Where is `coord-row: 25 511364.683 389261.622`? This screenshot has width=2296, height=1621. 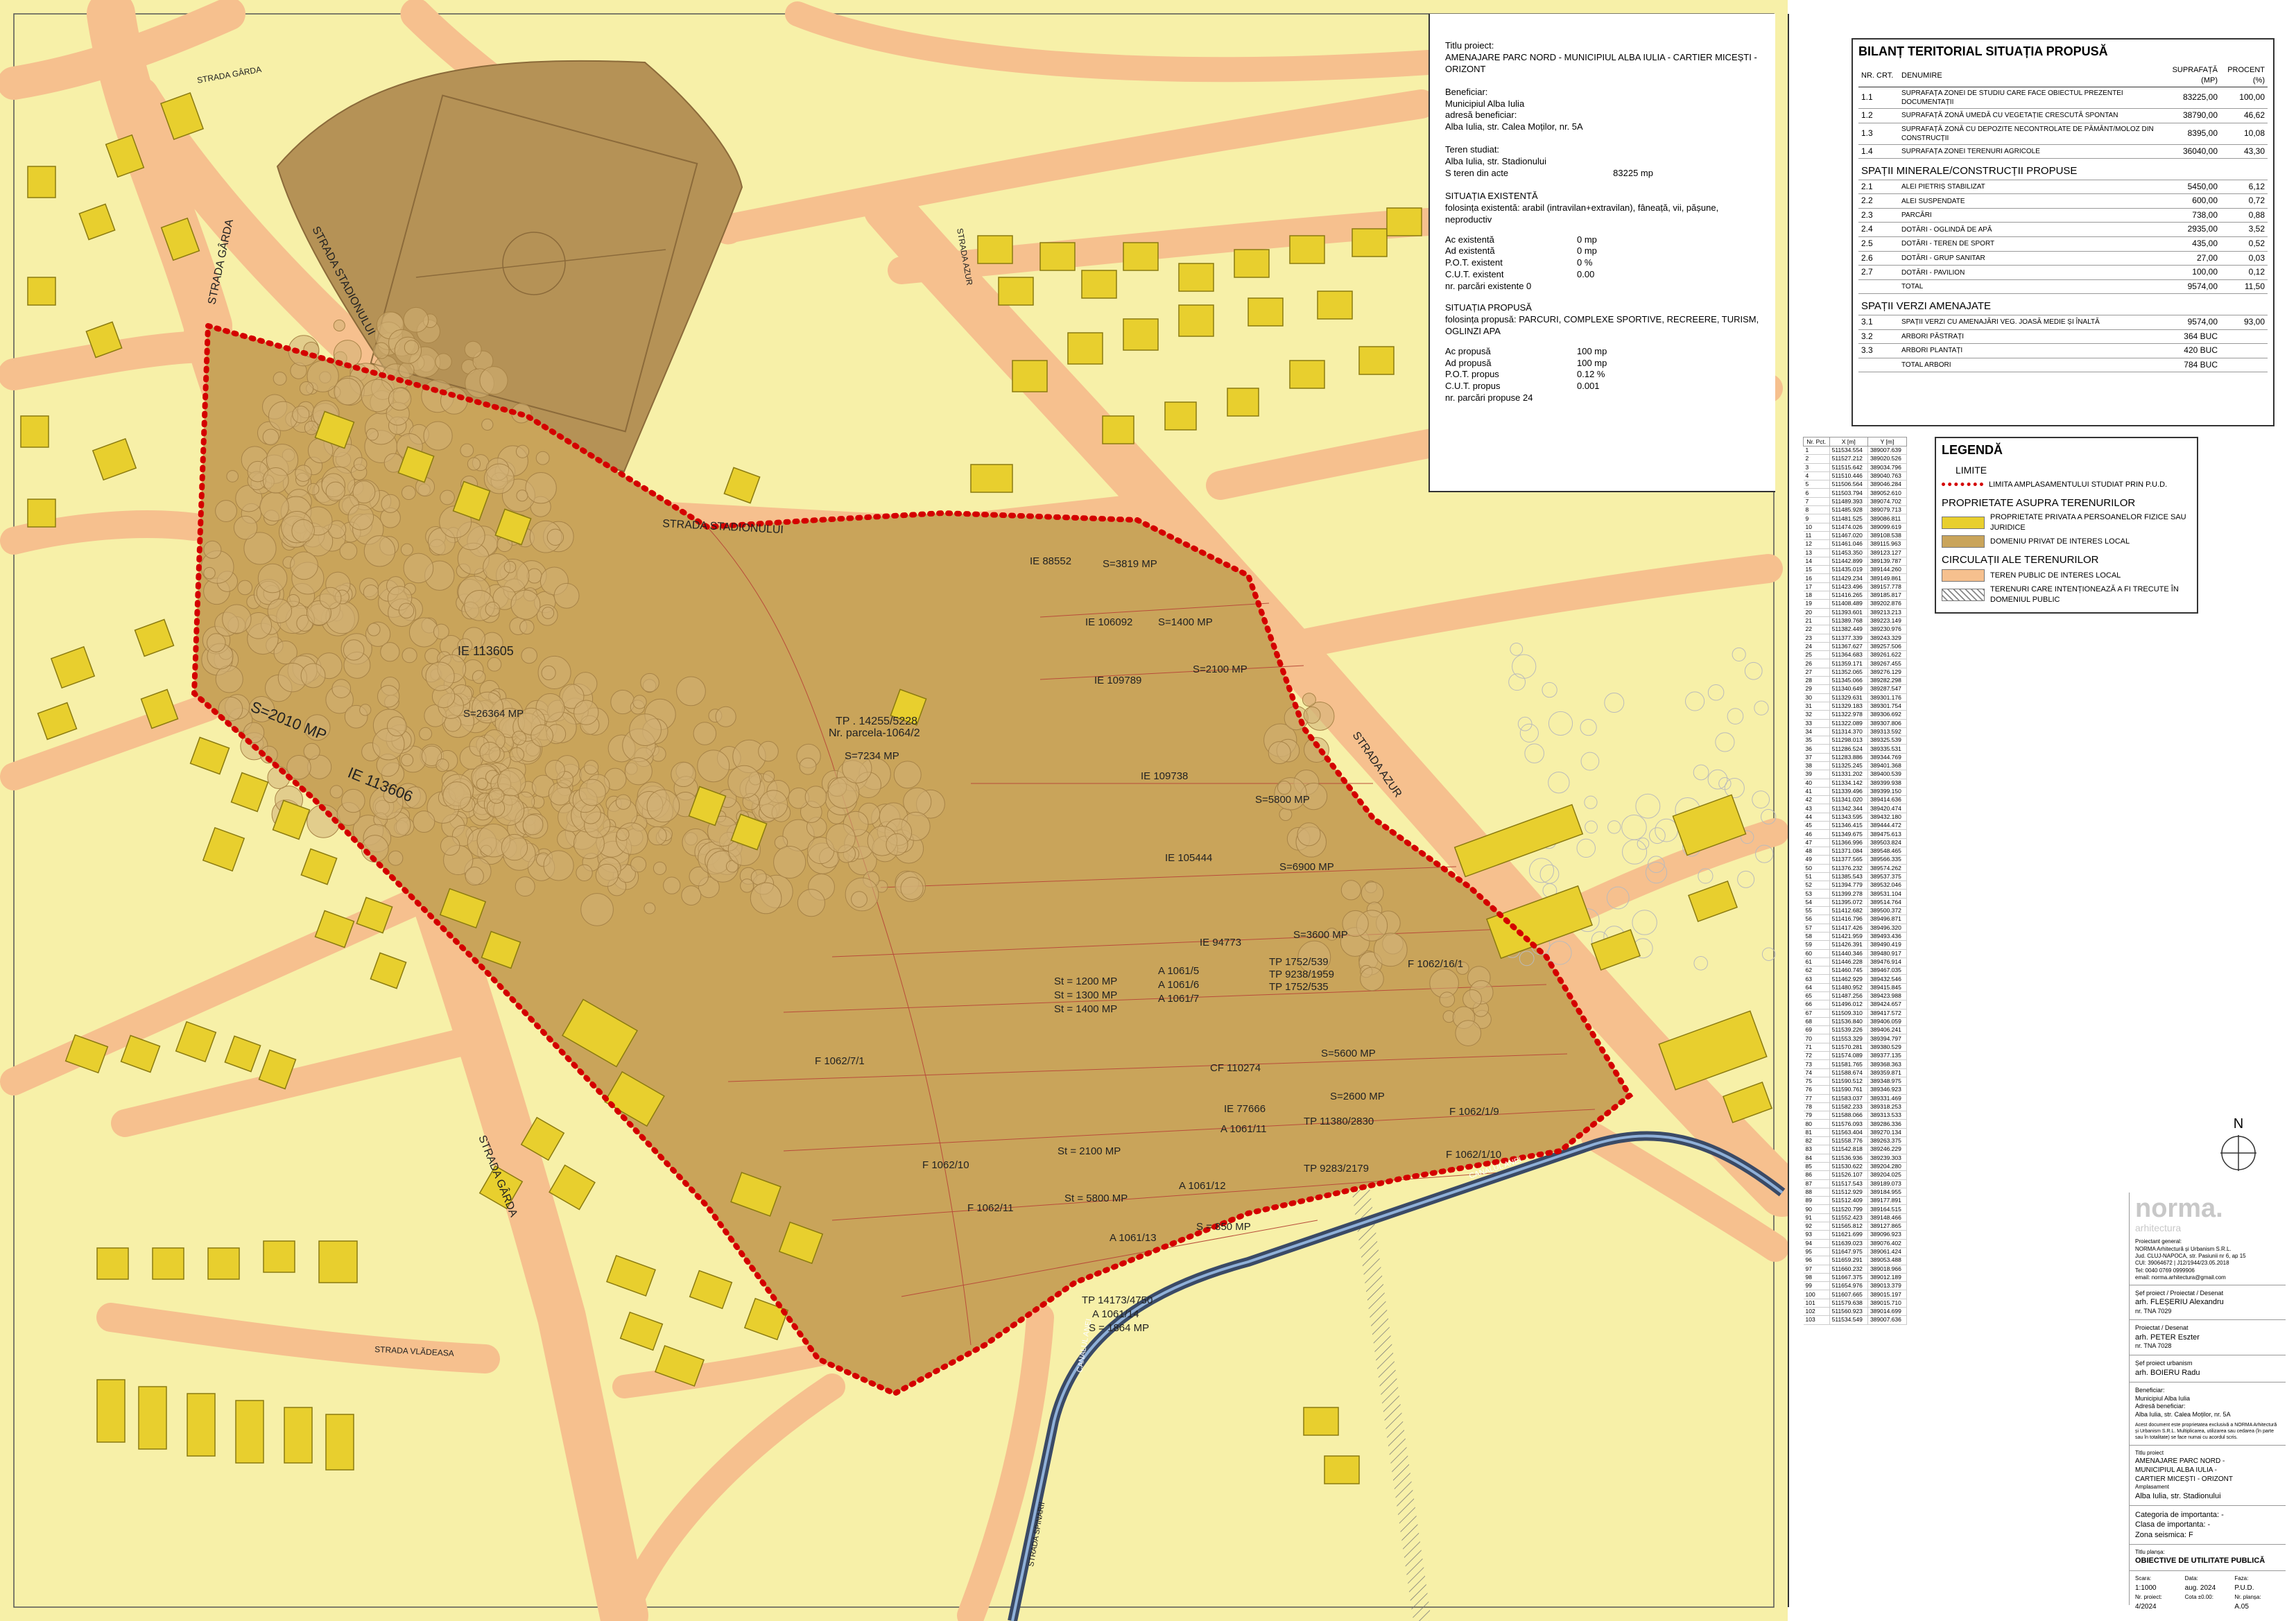 coord-row: 25 511364.683 389261.622 is located at coordinates (1855, 655).